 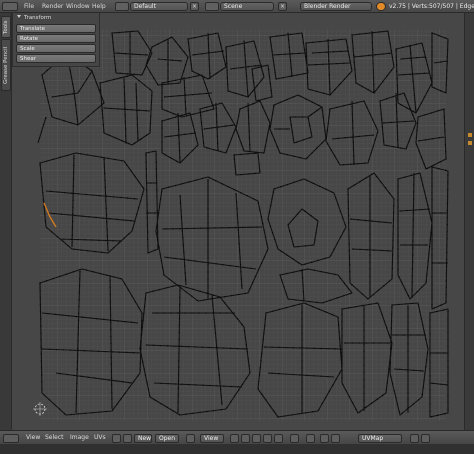 What do you see at coordinates (29, 6) in the screenshot?
I see `menu-file: File` at bounding box center [29, 6].